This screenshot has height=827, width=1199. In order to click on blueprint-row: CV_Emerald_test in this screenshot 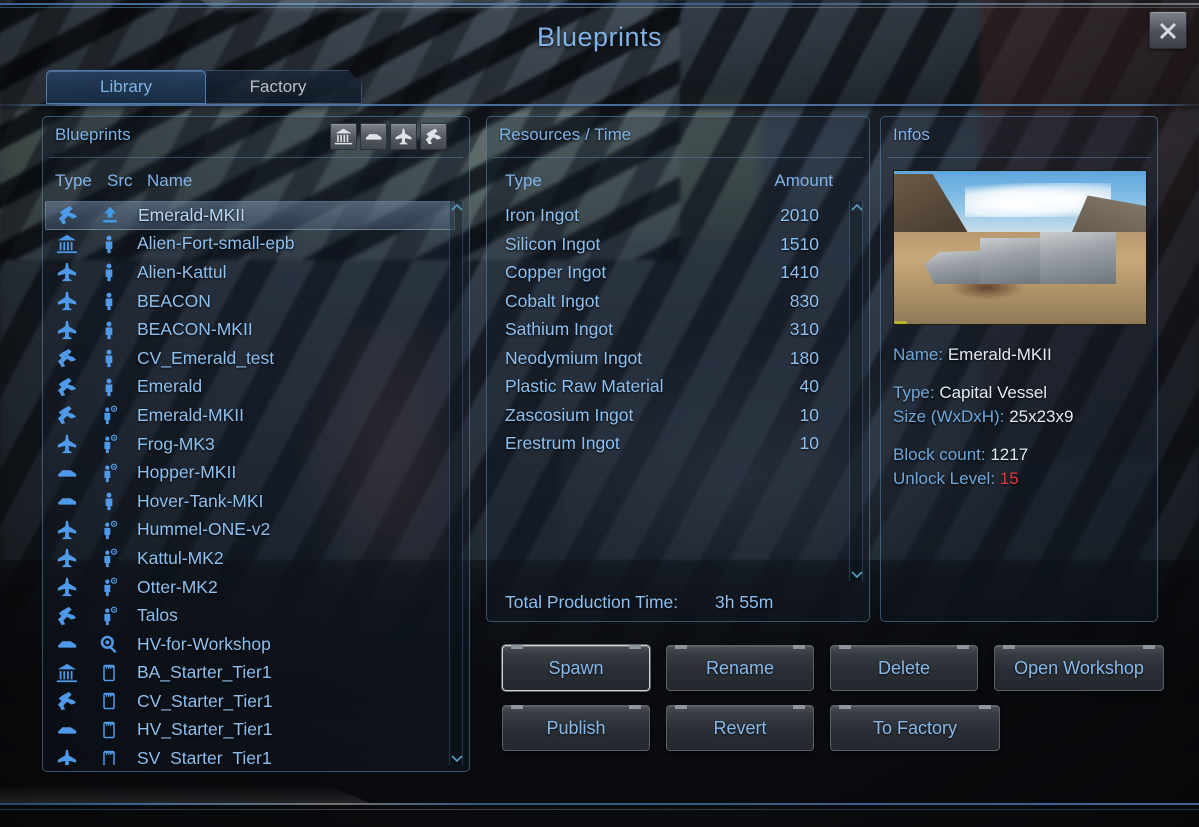, I will do `click(250, 358)`.